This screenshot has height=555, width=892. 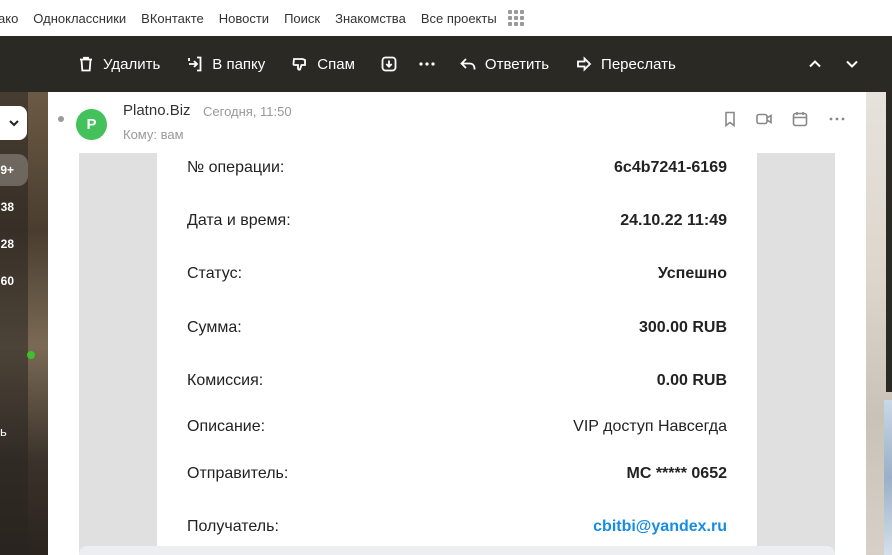 What do you see at coordinates (638, 64) in the screenshot?
I see `forward-label: Переслать` at bounding box center [638, 64].